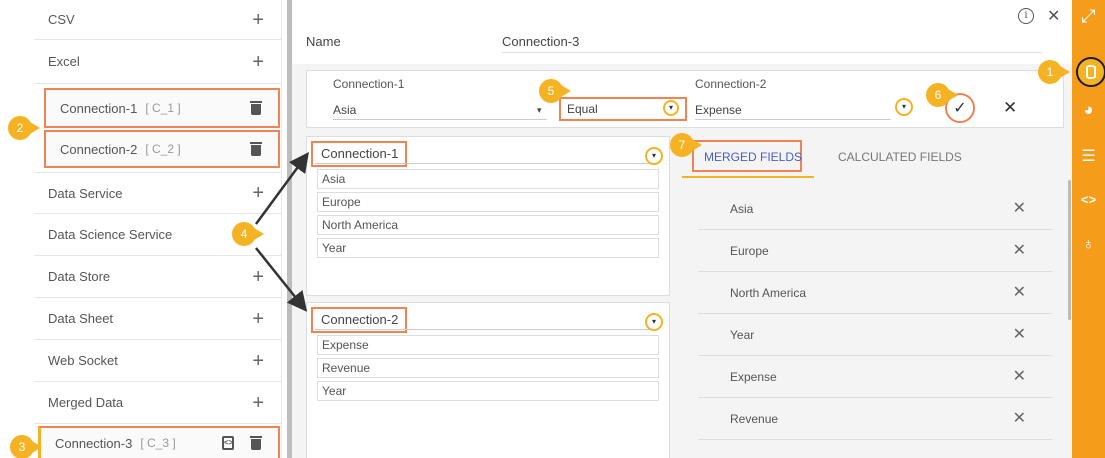 Image resolution: width=1105 pixels, height=458 pixels. I want to click on connection-3-item: Connection-3 [ C_3 ] <>, so click(159, 442).